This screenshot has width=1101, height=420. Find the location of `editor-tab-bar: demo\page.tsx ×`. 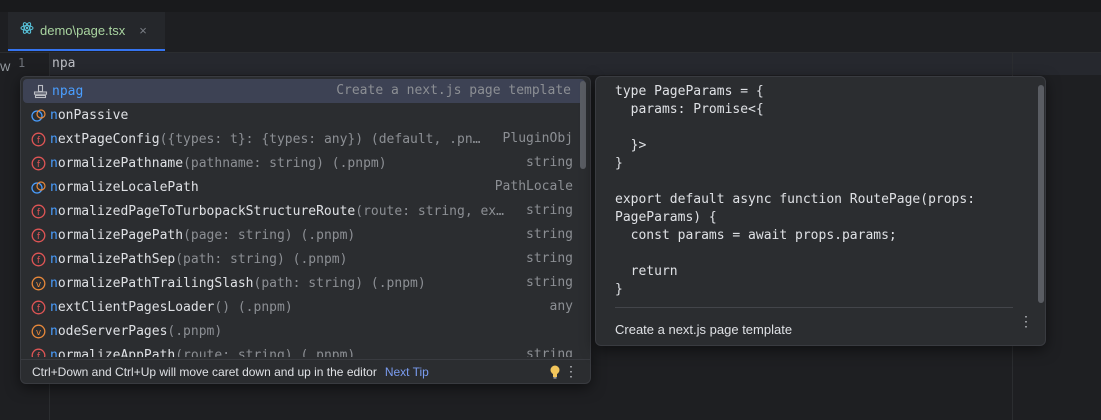

editor-tab-bar: demo\page.tsx × is located at coordinates (550, 32).